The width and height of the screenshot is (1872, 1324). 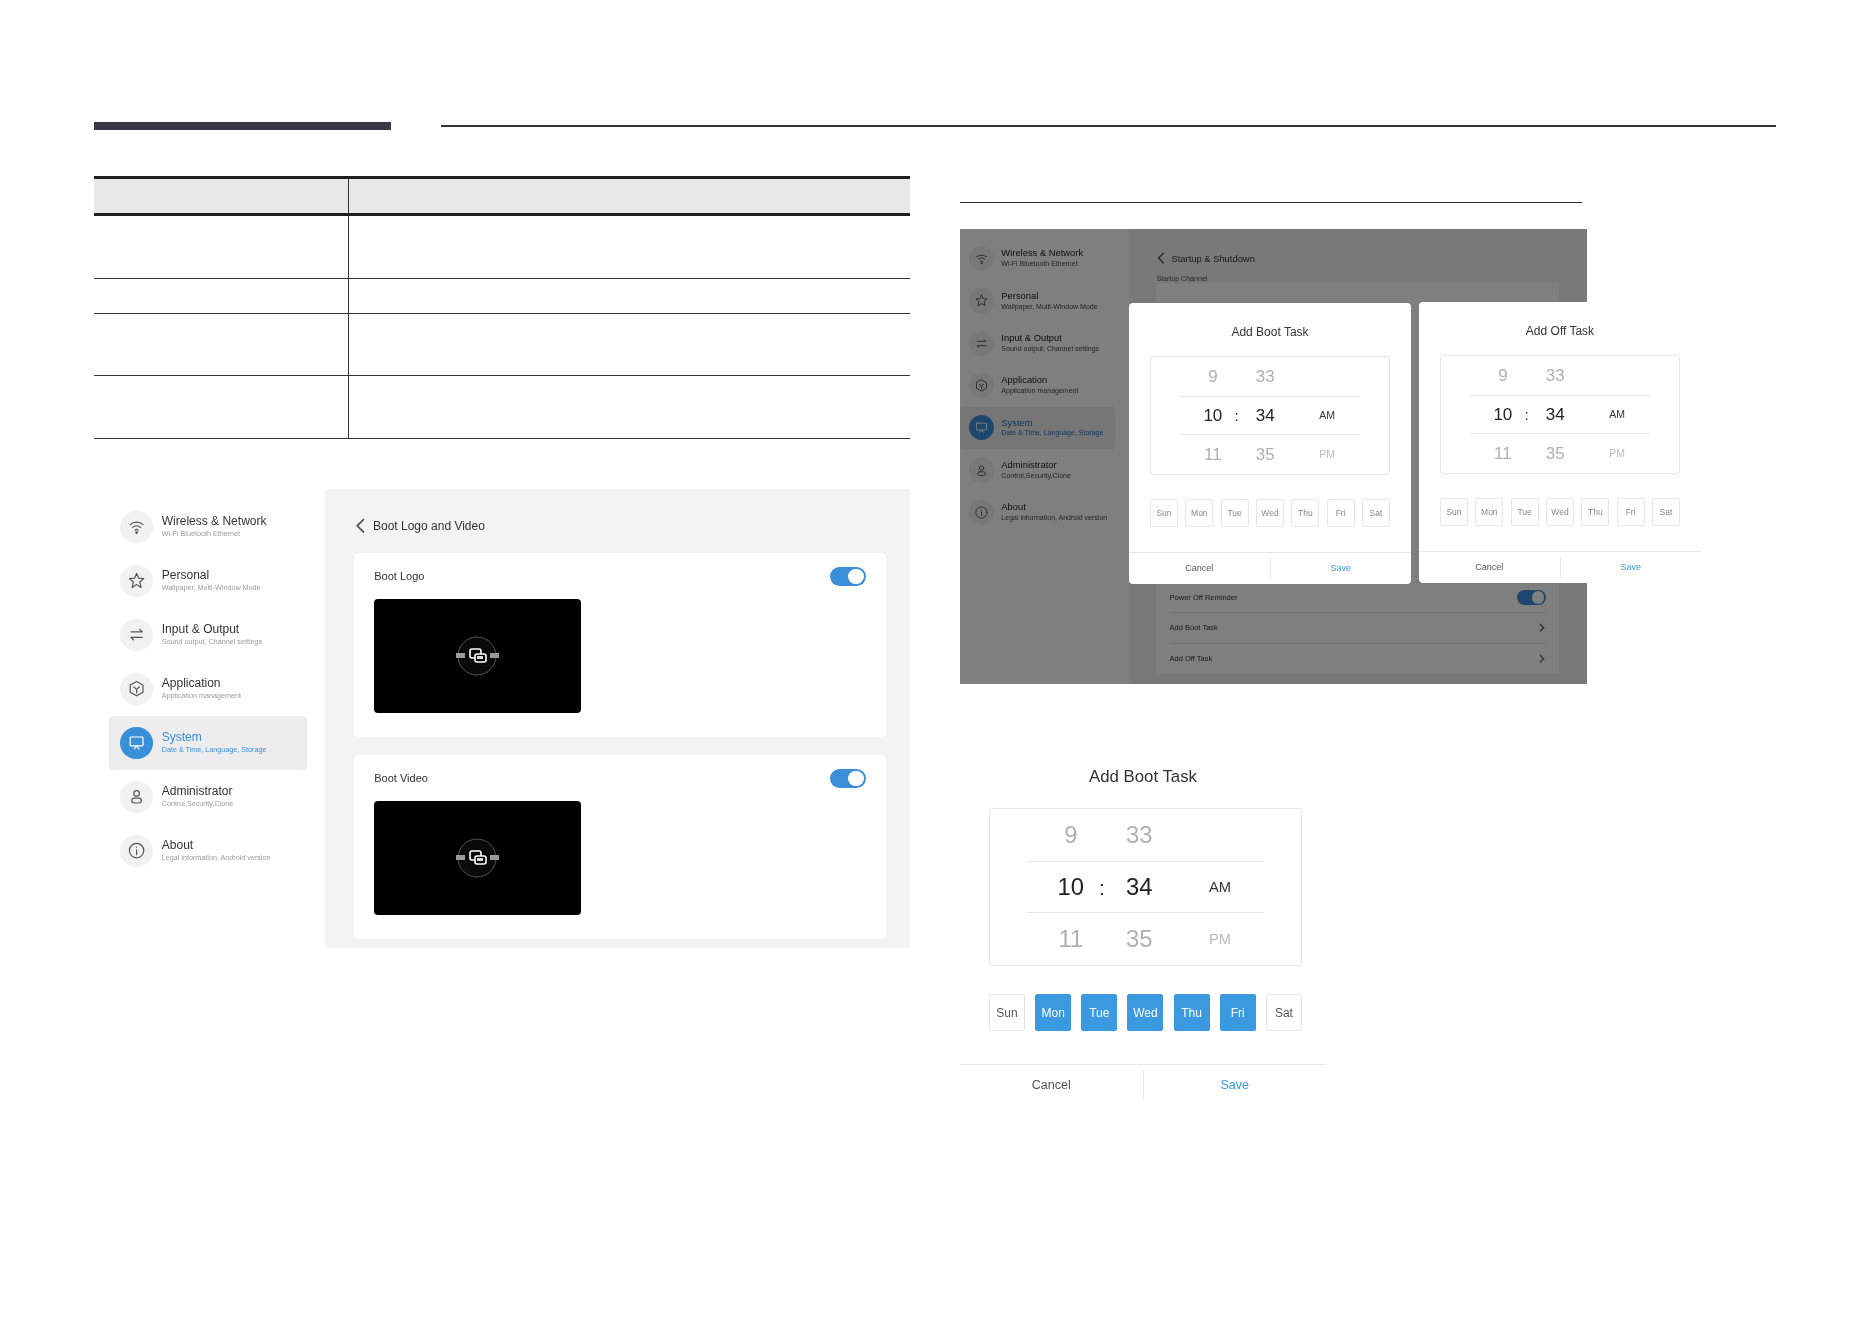 What do you see at coordinates (401, 779) in the screenshot?
I see `card-title: Boot Video` at bounding box center [401, 779].